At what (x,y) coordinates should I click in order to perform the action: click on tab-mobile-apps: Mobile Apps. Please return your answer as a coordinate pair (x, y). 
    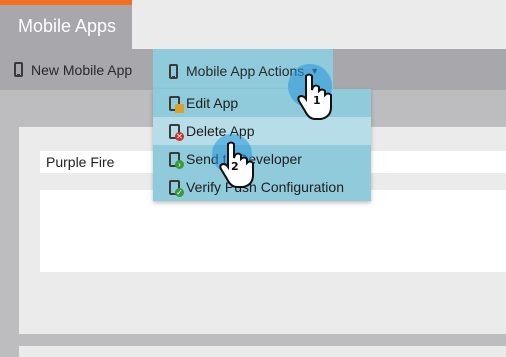
    Looking at the image, I should click on (66, 24).